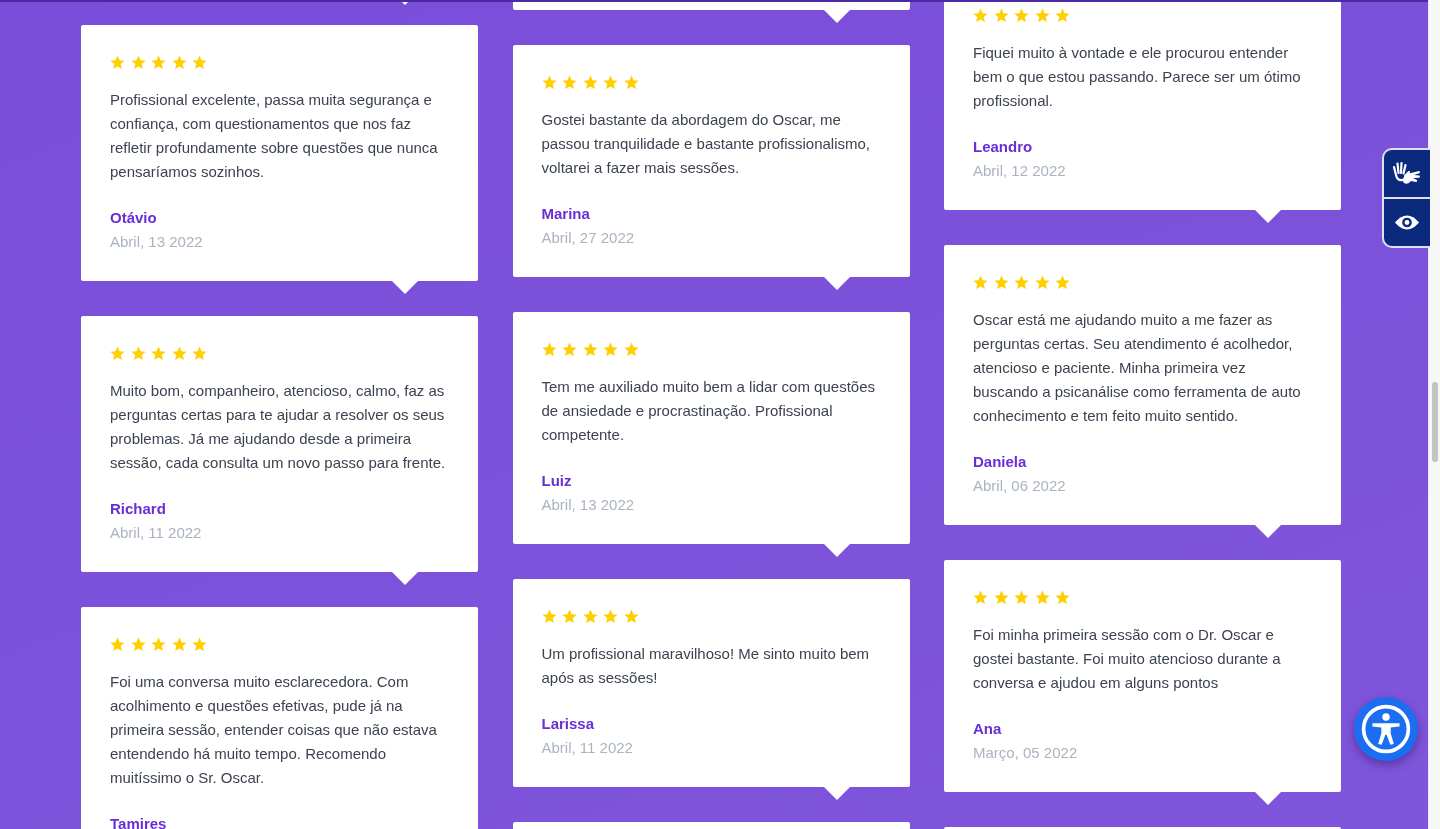  Describe the element at coordinates (568, 724) in the screenshot. I see `reviewer-name: Larissa` at that location.